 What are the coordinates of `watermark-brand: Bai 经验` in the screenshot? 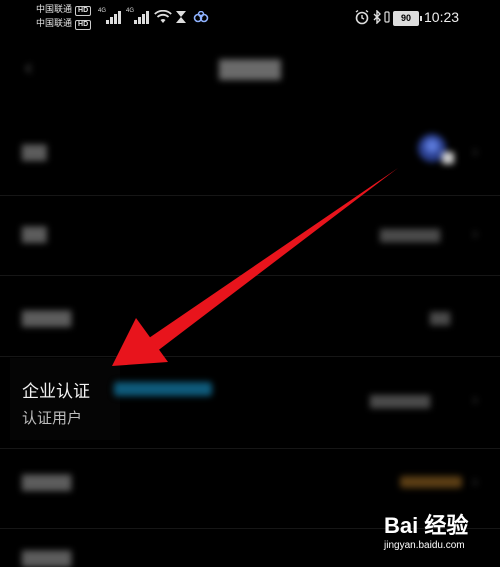 It's located at (426, 525).